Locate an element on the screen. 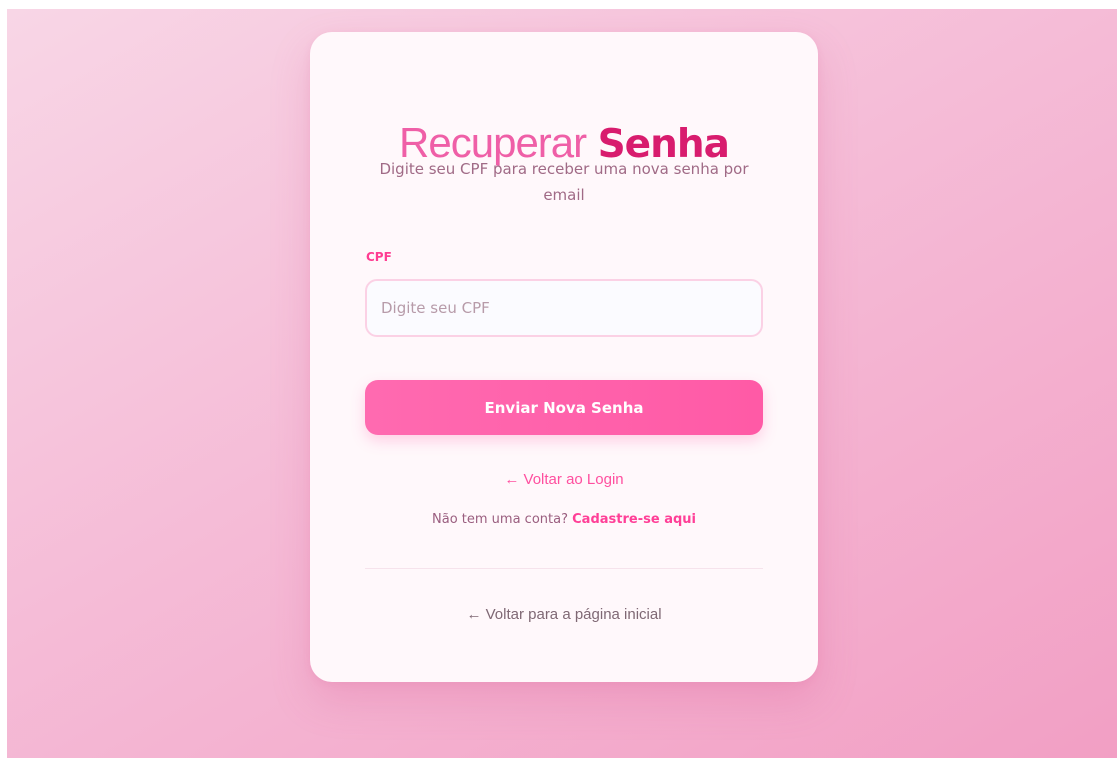 This screenshot has width=1117, height=758. signup-prompt: Não tem uma conta? Cadastre-se aqui is located at coordinates (564, 519).